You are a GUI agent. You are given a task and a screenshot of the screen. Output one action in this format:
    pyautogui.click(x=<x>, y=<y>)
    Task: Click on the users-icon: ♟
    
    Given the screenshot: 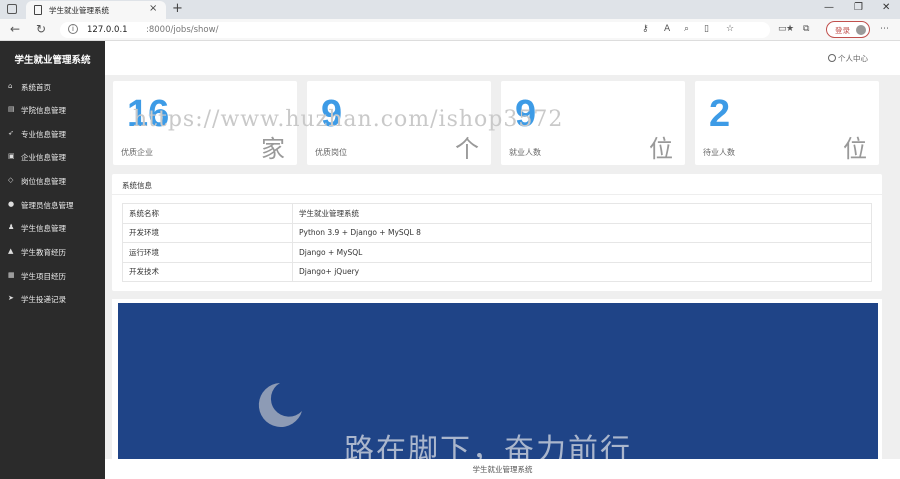 What is the action you would take?
    pyautogui.click(x=11, y=227)
    